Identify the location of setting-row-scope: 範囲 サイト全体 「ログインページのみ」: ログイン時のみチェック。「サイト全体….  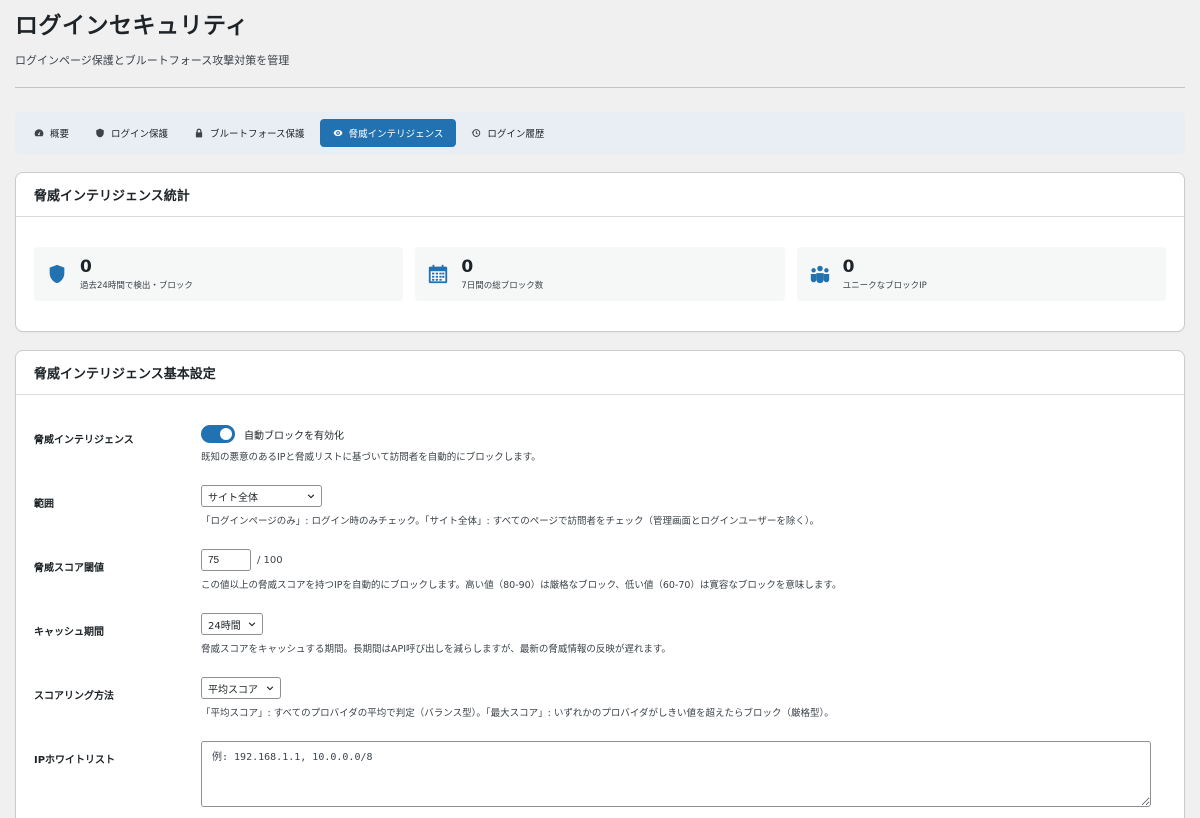
(600, 506).